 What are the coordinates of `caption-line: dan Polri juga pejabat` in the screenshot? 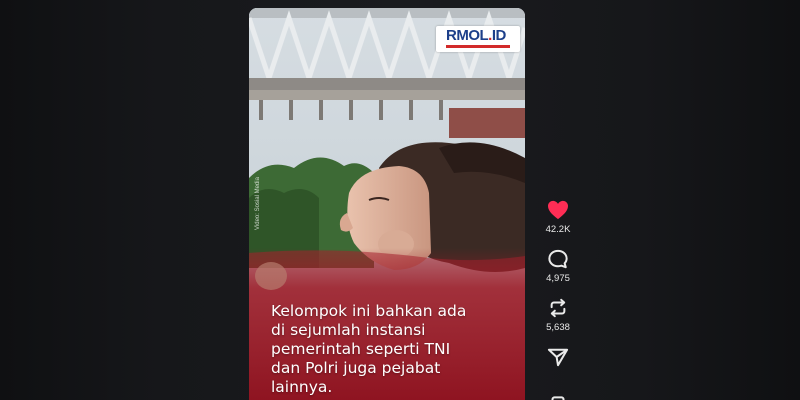 It's located at (356, 368).